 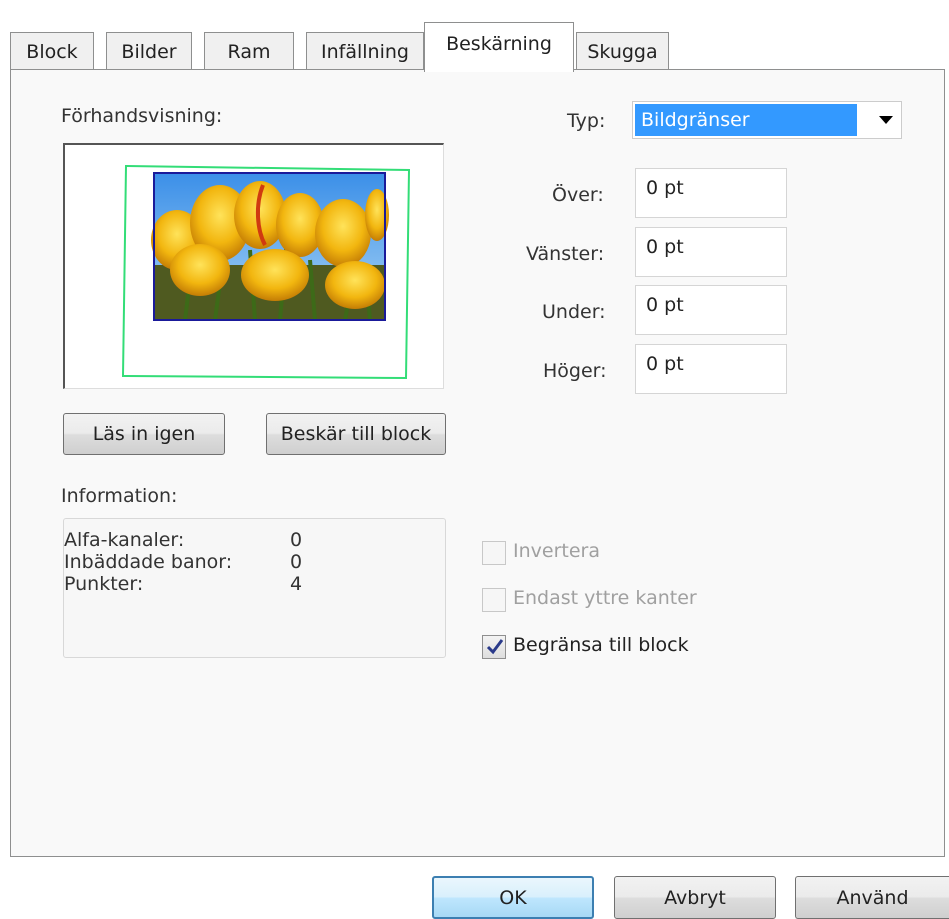 I want to click on offset-right-label: Höger:, so click(x=575, y=371).